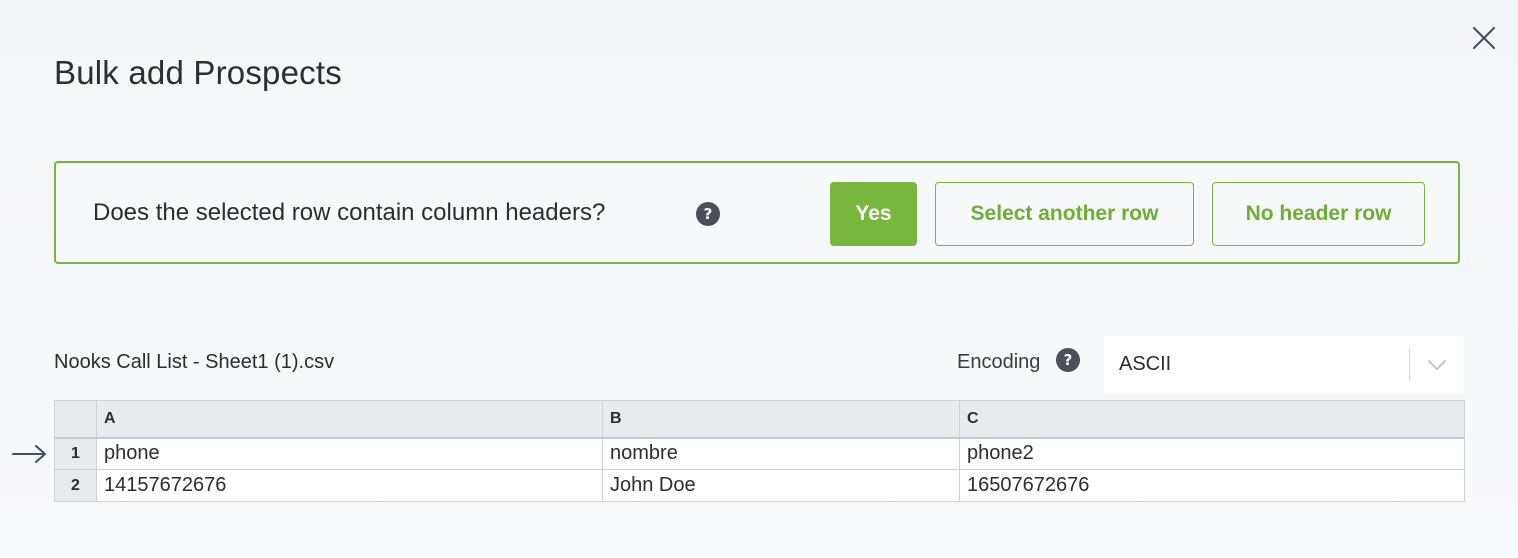 The width and height of the screenshot is (1518, 558). I want to click on table-cell: phone, so click(349, 453).